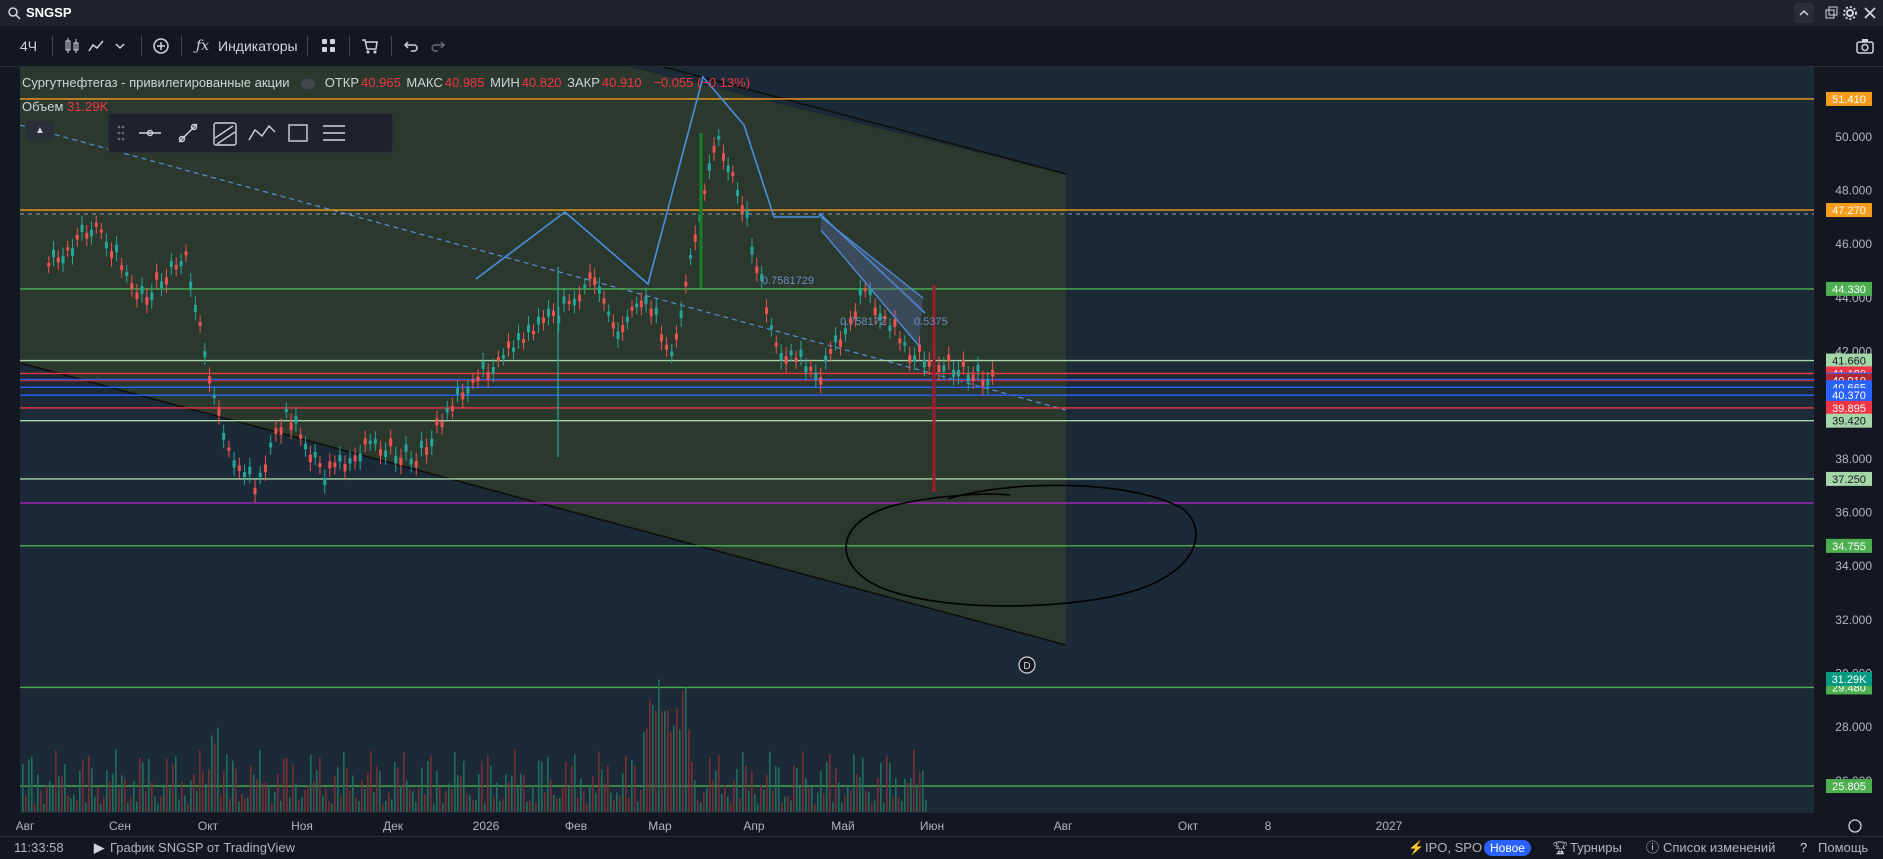 The width and height of the screenshot is (1883, 859). I want to click on gear-icon, so click(1850, 13).